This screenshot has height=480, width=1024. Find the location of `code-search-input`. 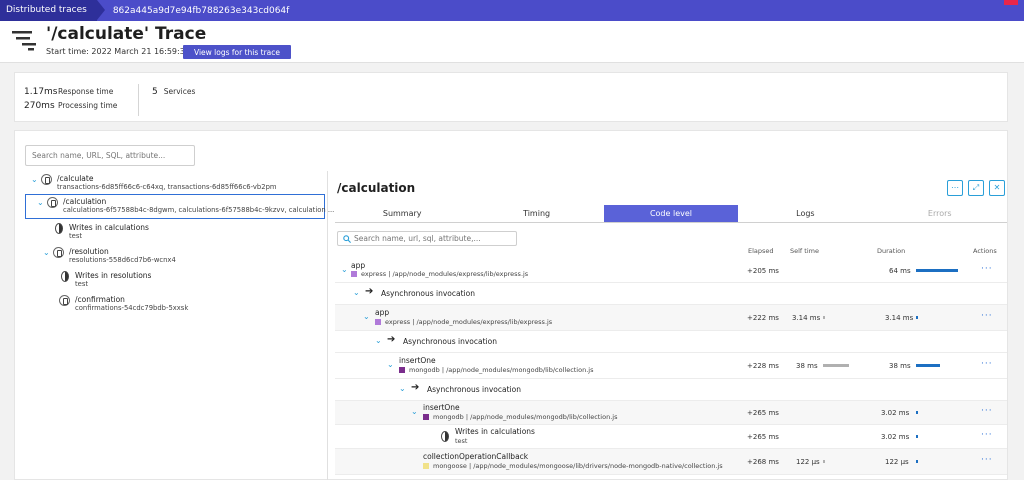

code-search-input is located at coordinates (429, 238).